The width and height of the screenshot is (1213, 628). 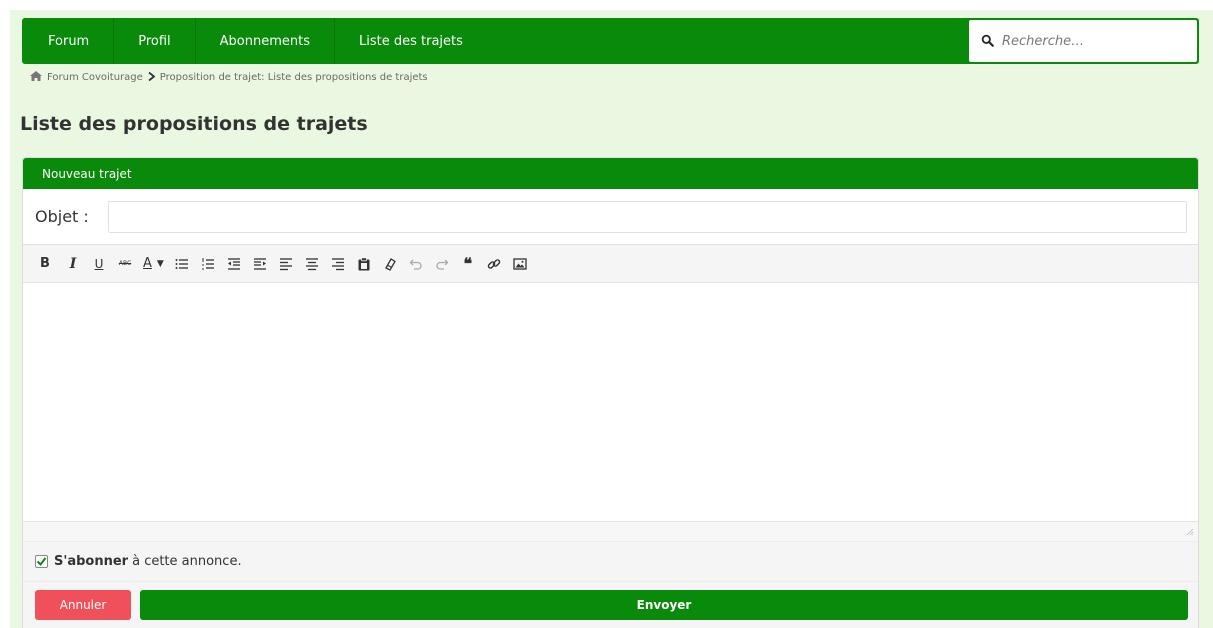 I want to click on undo-icon, so click(x=416, y=264).